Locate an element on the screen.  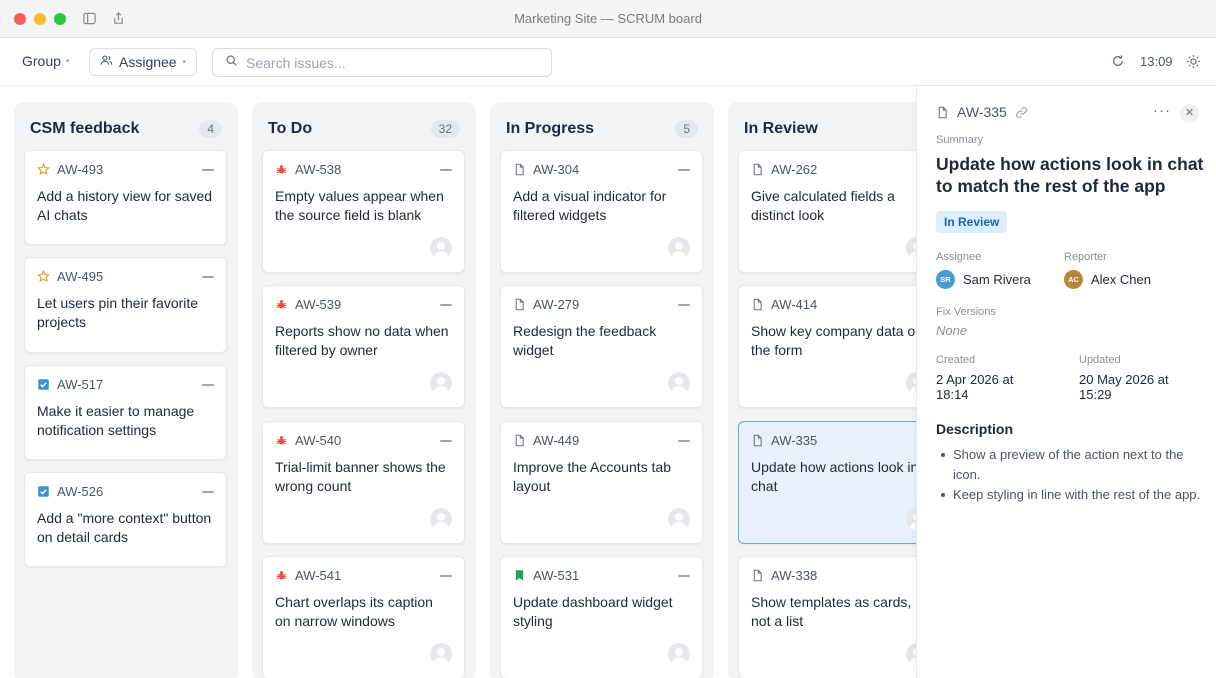
reporter-field: AC Alex Chen is located at coordinates (1107, 279).